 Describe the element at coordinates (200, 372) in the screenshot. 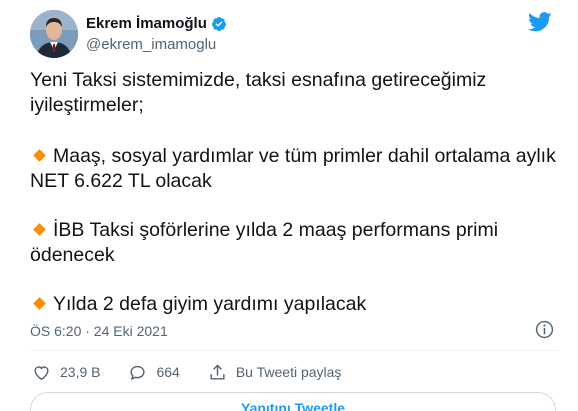

I see `tweet-actions: 23,9 B 664 Bu Tweeti paylaş` at that location.